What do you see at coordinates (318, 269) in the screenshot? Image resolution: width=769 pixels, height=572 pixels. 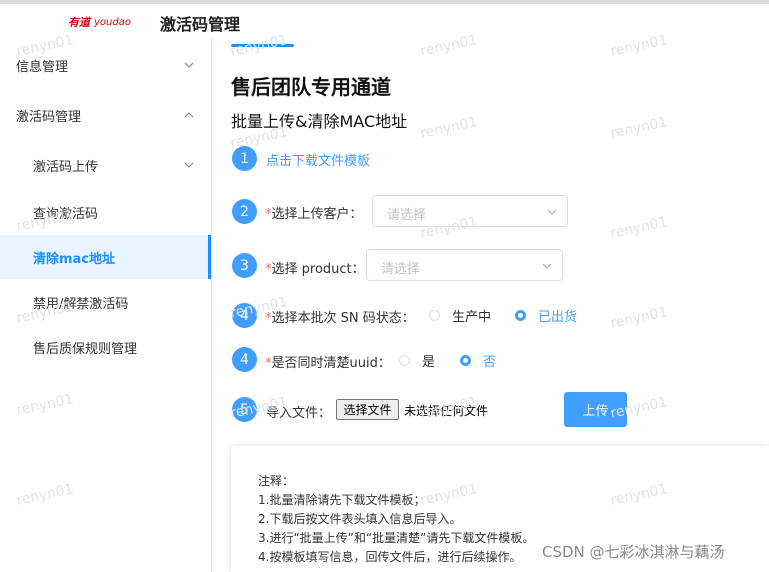 I see `label-text: 选择 product：` at bounding box center [318, 269].